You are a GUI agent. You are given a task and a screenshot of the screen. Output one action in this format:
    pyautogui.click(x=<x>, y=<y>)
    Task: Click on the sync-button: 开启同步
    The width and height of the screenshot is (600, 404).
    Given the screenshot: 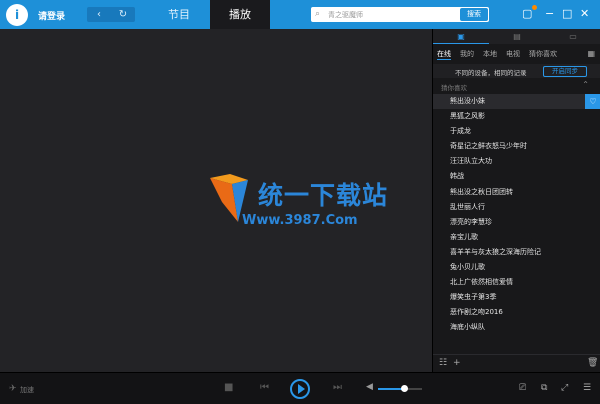 What is the action you would take?
    pyautogui.click(x=565, y=71)
    